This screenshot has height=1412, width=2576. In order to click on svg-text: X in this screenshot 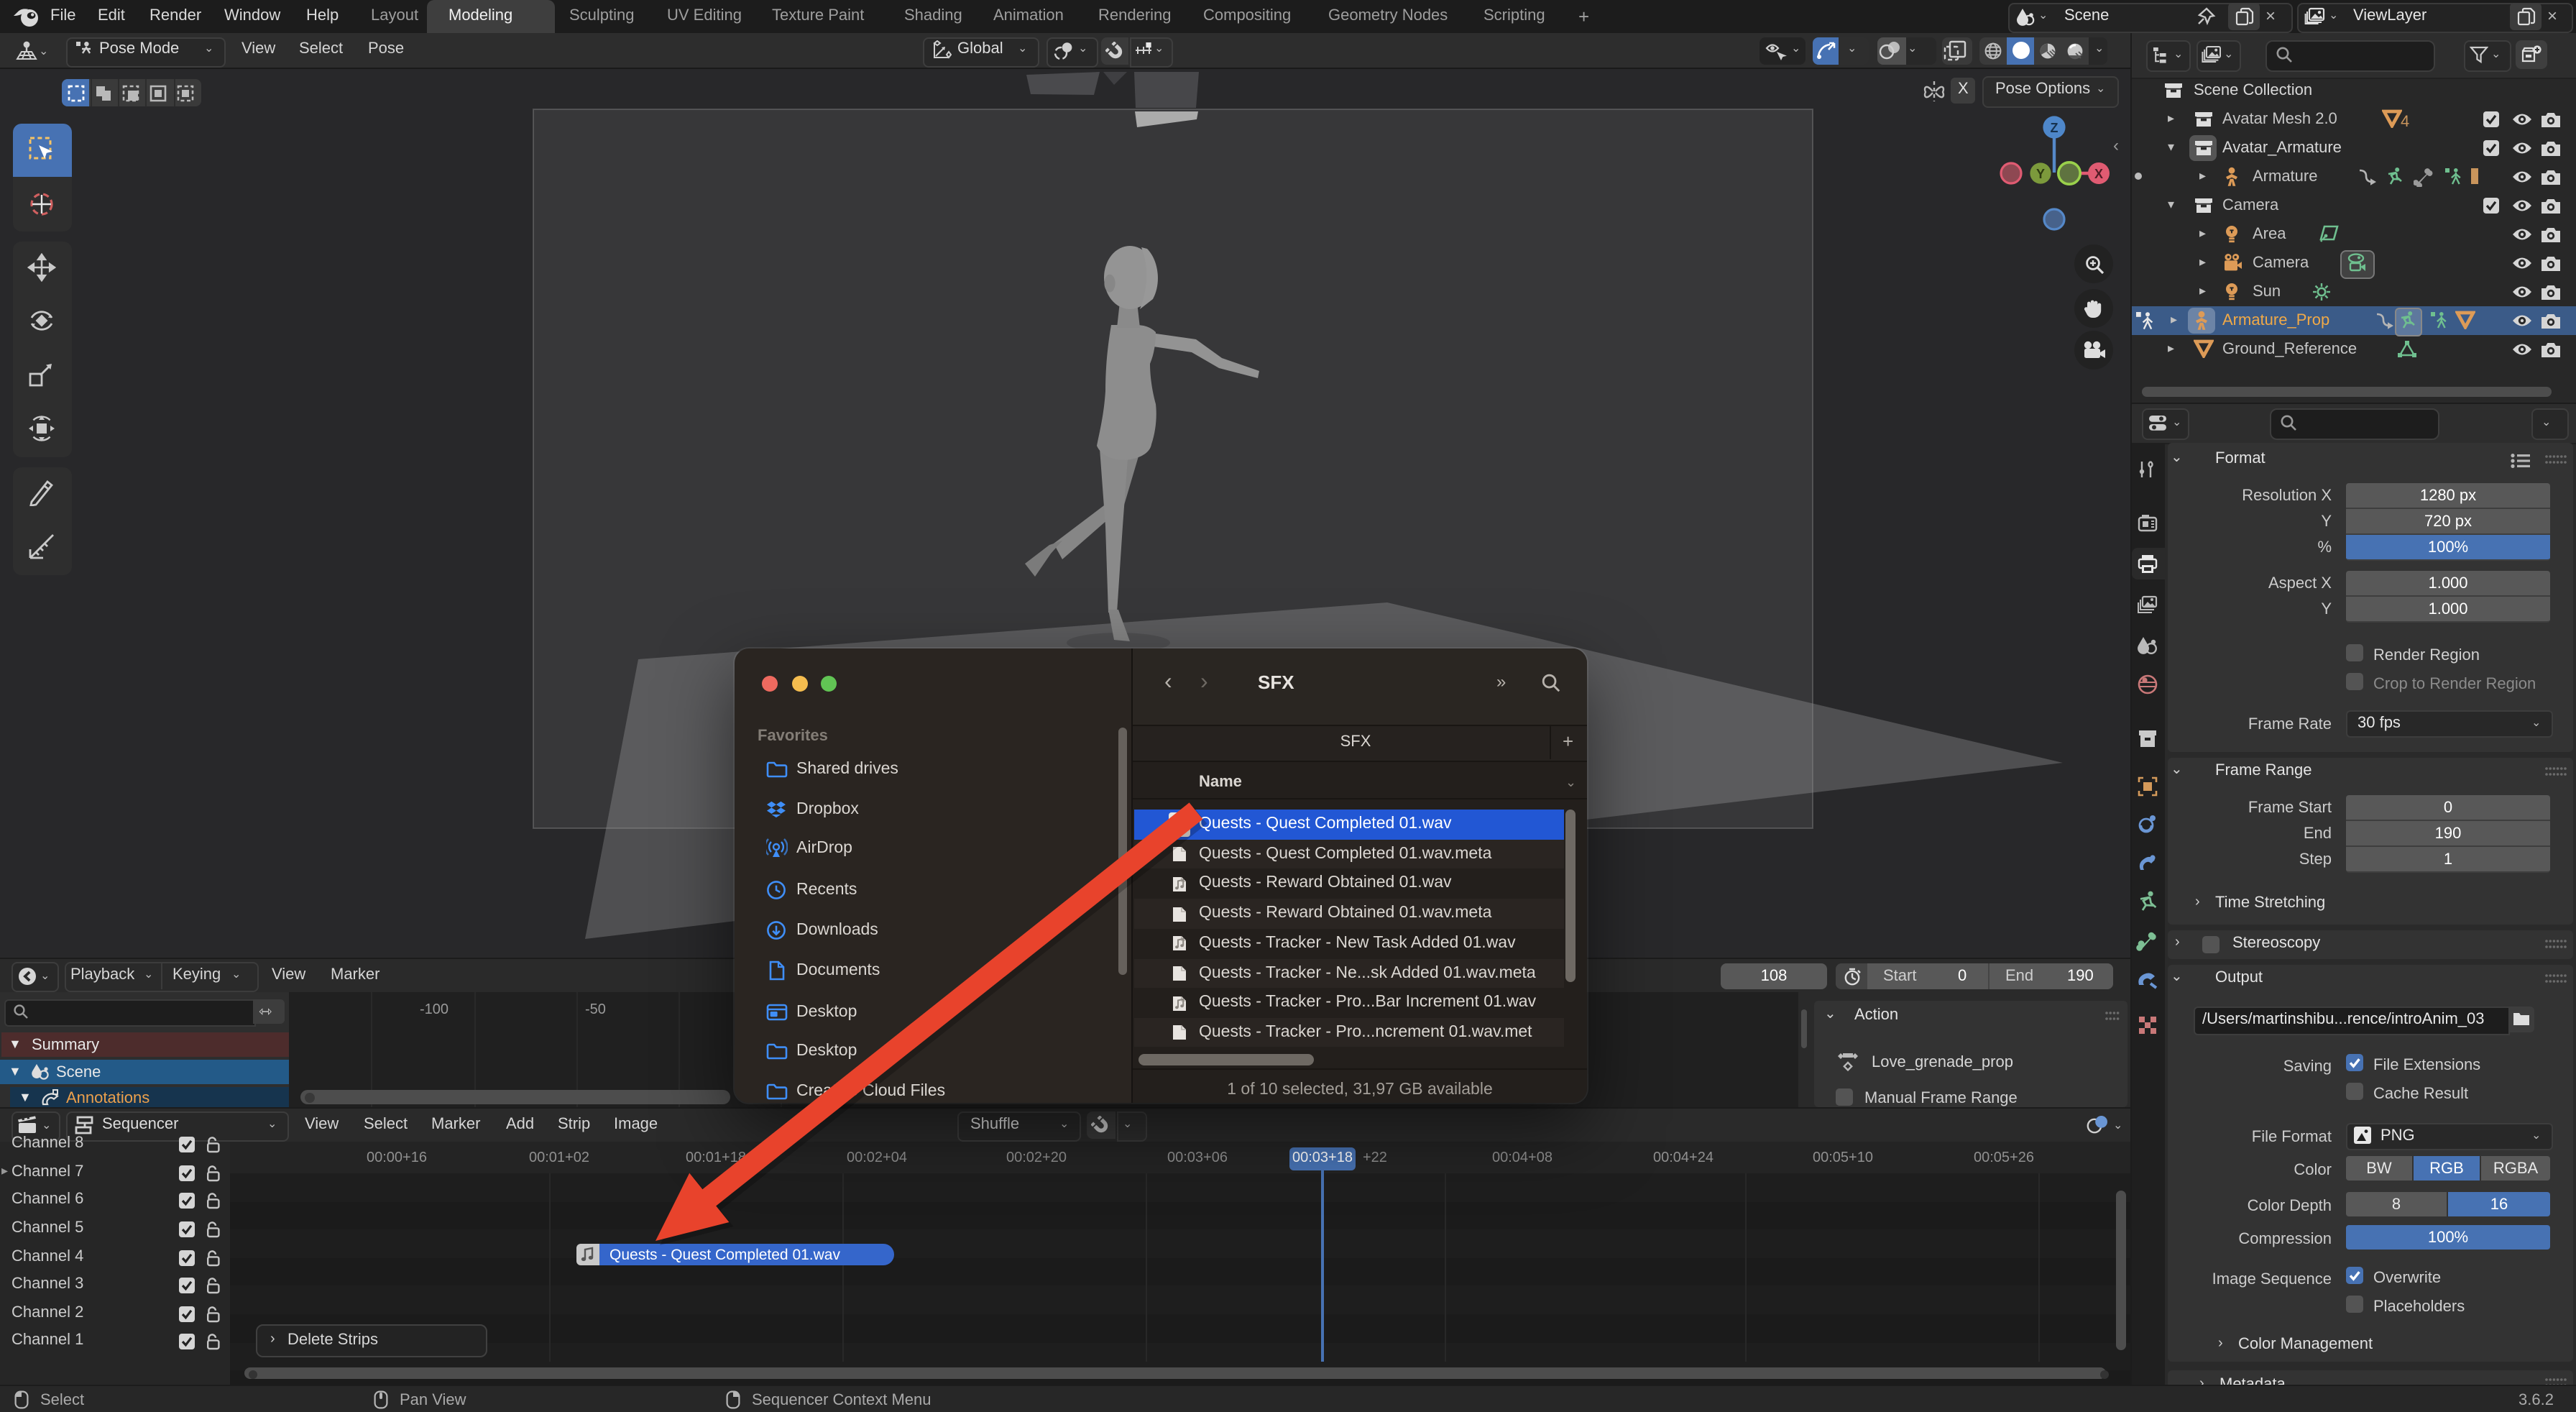, I will do `click(2098, 174)`.